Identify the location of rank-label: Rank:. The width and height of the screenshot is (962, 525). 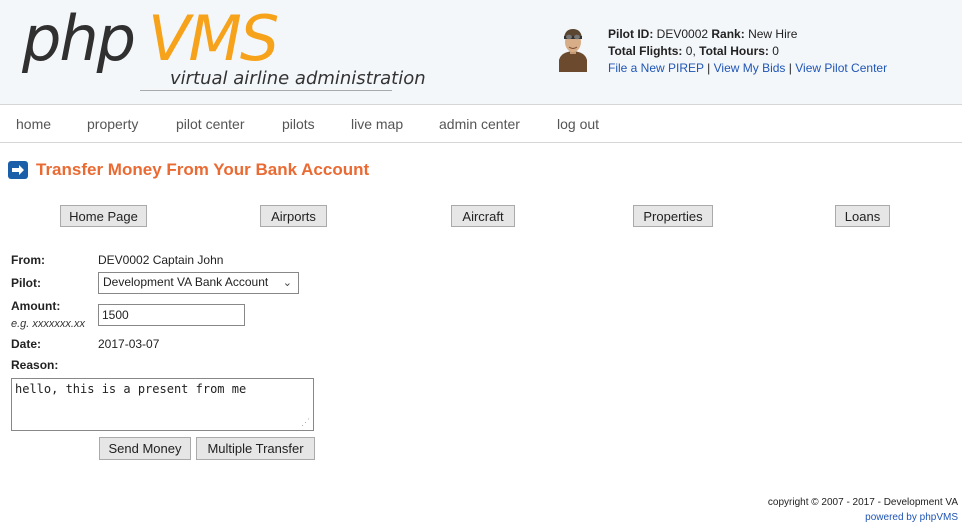
(728, 34).